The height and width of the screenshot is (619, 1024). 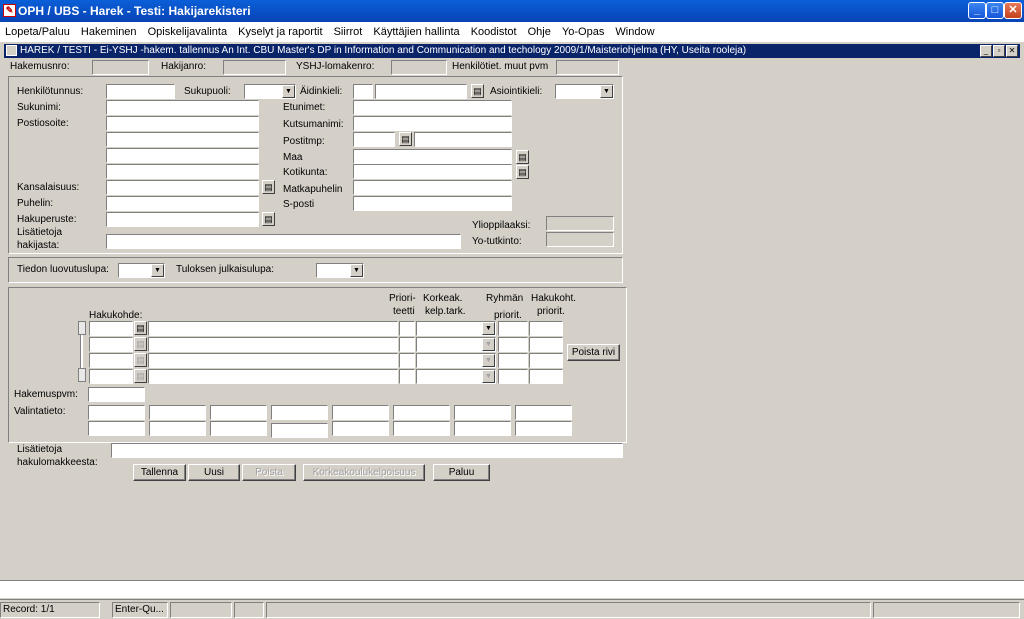 I want to click on tallenna-button: Tallenna, so click(x=159, y=472).